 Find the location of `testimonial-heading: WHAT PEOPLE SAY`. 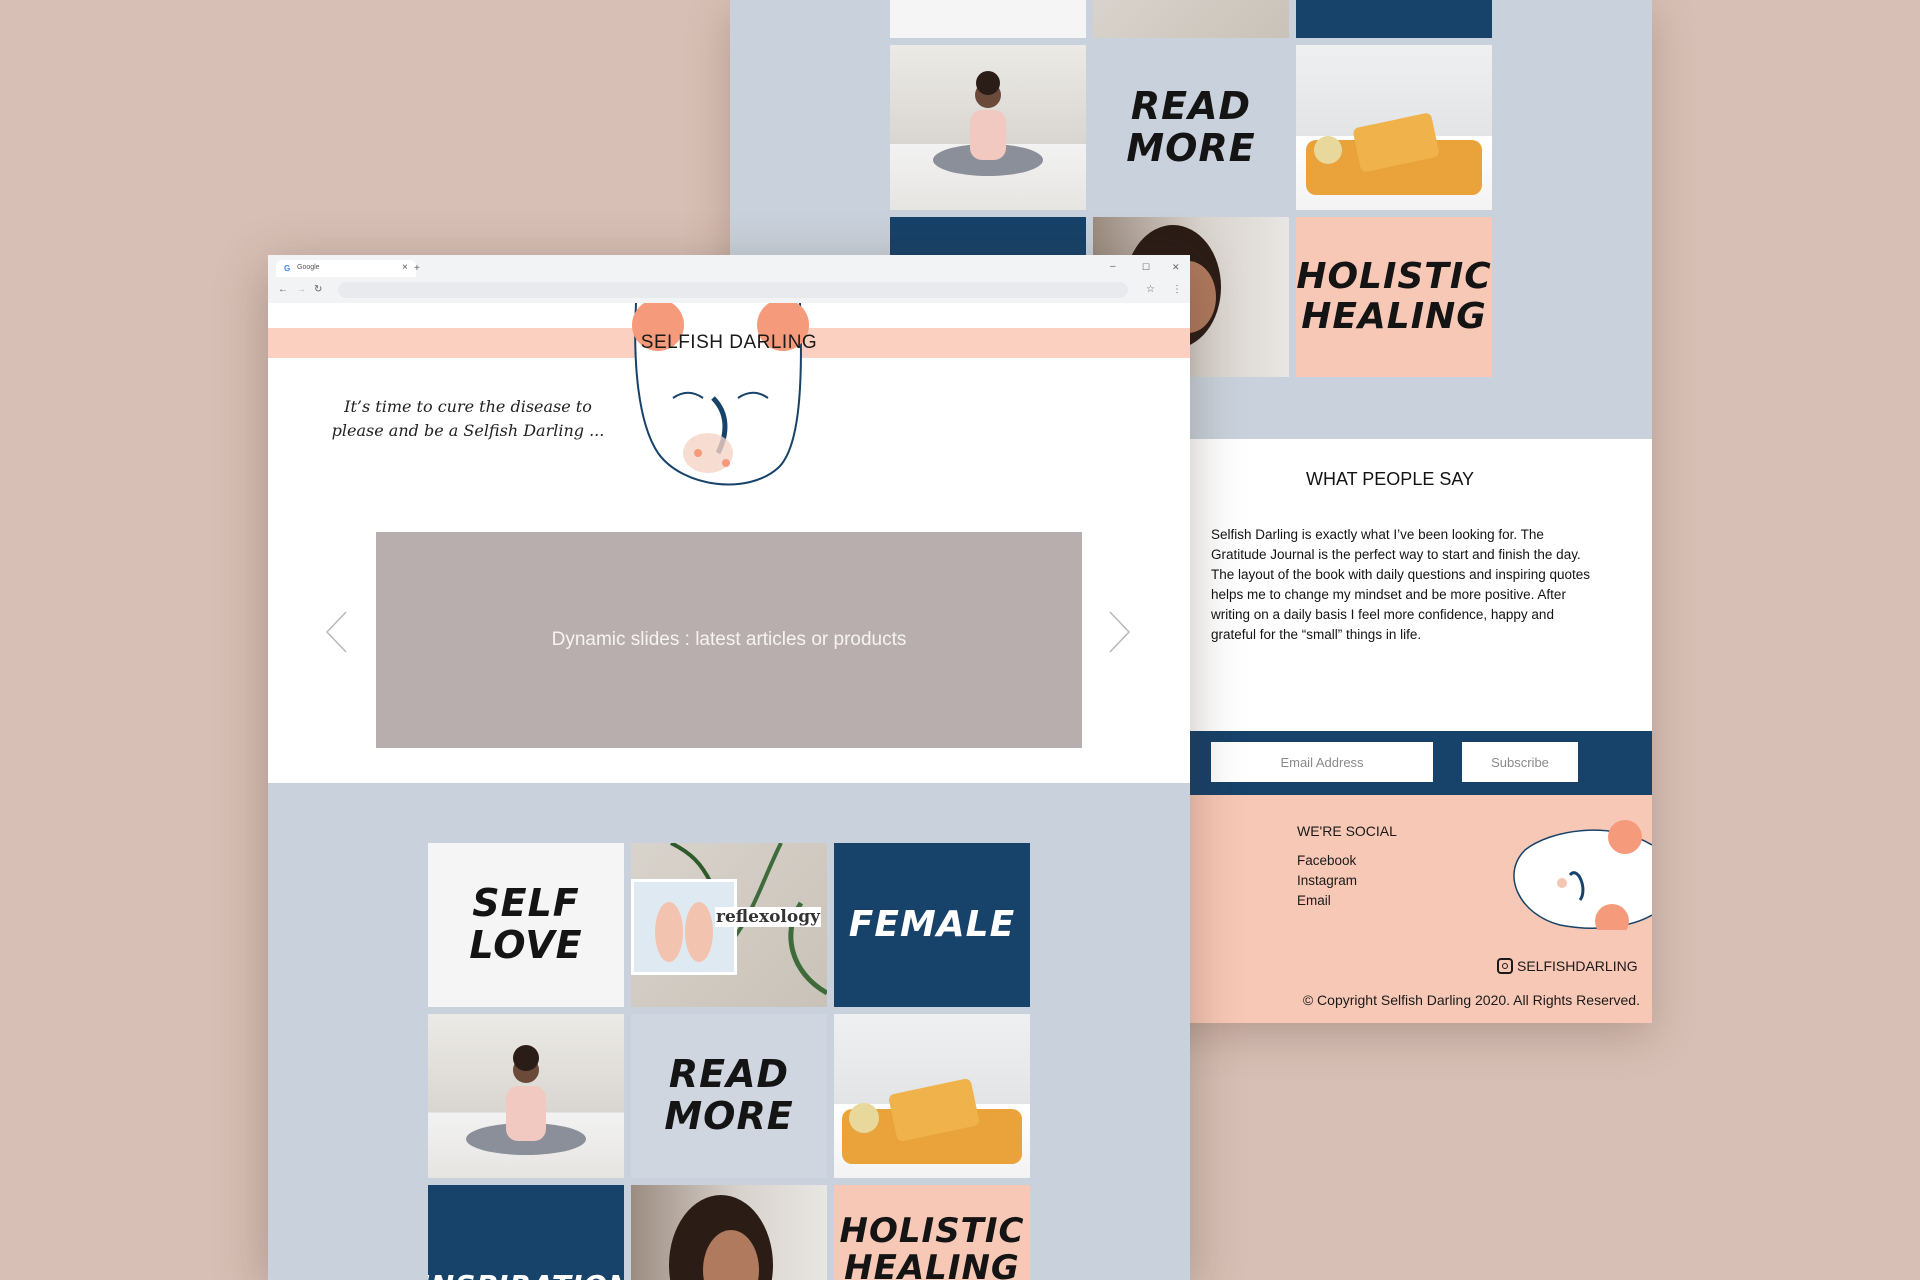

testimonial-heading: WHAT PEOPLE SAY is located at coordinates (1390, 479).